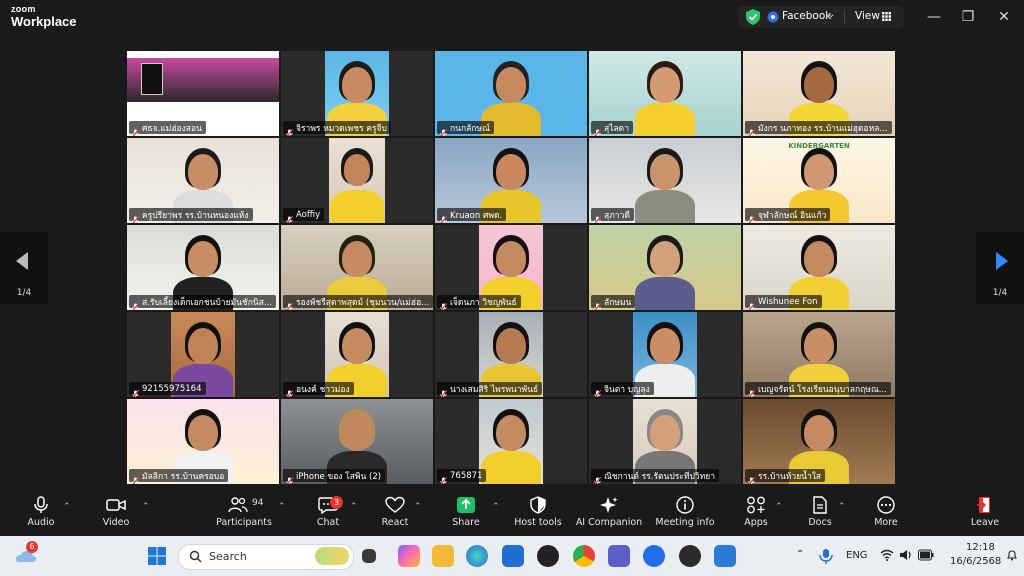  What do you see at coordinates (665, 267) in the screenshot?
I see `participant-tile: ลักษมน` at bounding box center [665, 267].